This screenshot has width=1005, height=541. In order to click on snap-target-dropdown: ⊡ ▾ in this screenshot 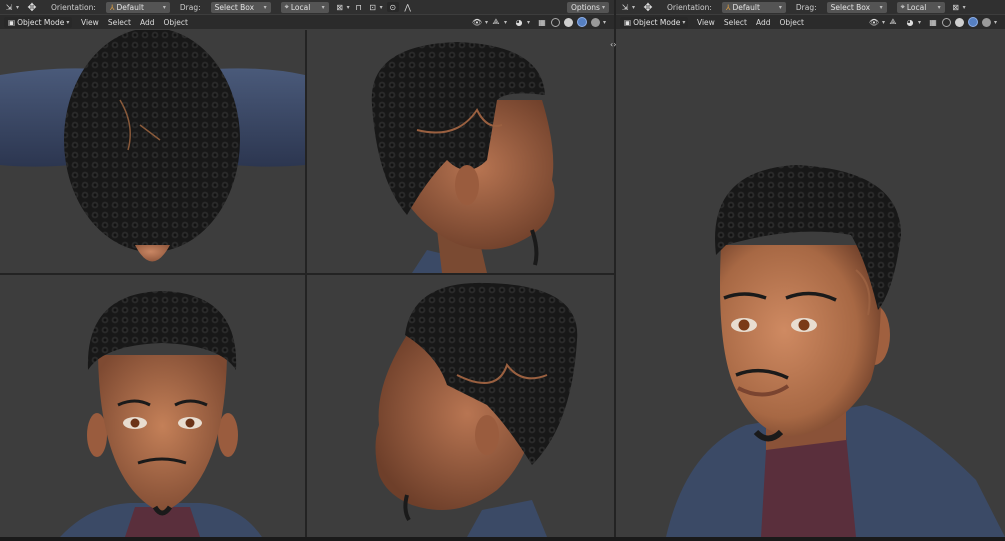, I will do `click(375, 7)`.